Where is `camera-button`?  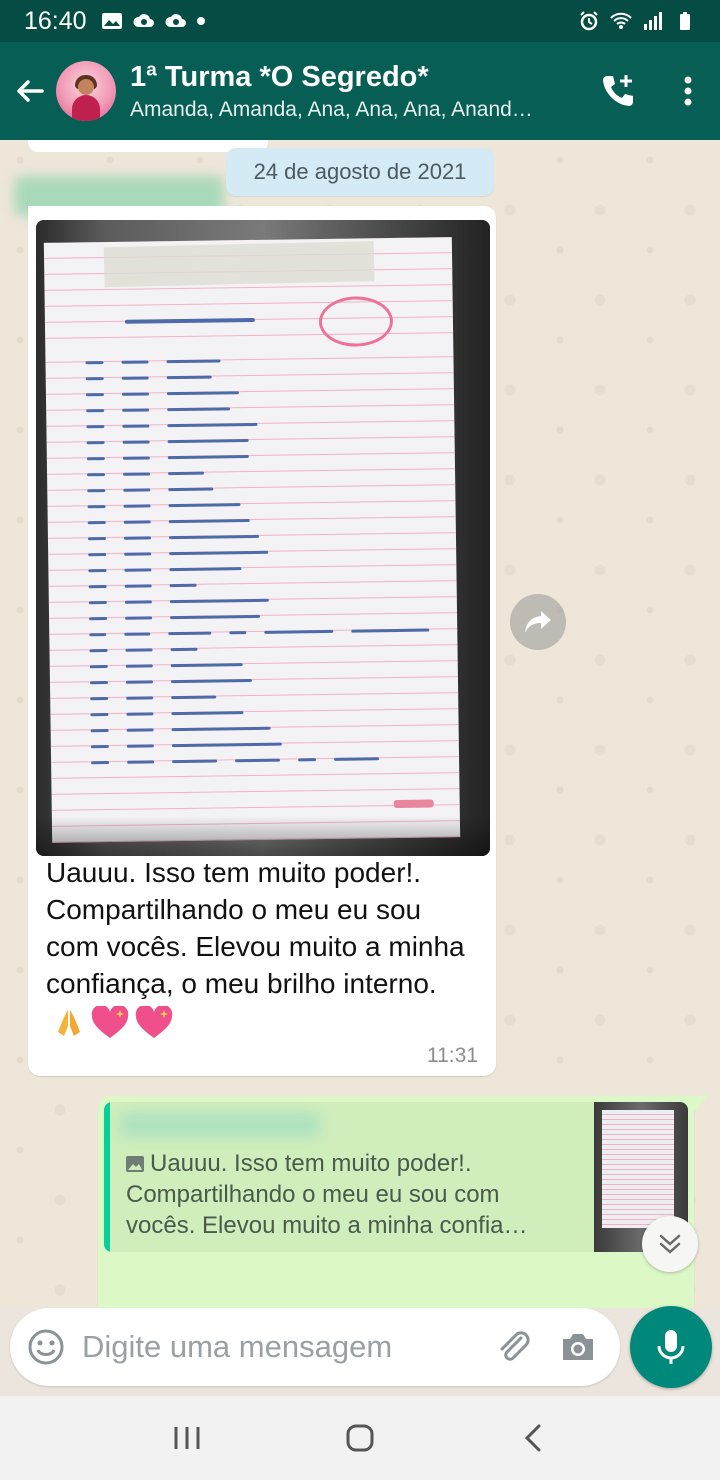 camera-button is located at coordinates (578, 1347).